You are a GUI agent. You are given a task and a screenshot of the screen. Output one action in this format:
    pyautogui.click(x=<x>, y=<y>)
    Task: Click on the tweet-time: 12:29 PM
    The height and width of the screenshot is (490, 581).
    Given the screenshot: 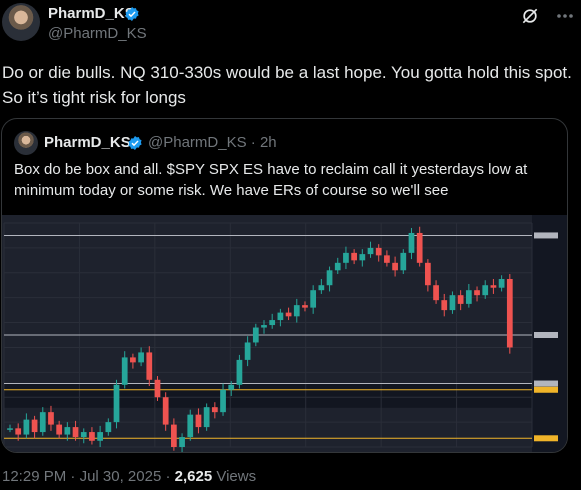 What is the action you would take?
    pyautogui.click(x=34, y=476)
    